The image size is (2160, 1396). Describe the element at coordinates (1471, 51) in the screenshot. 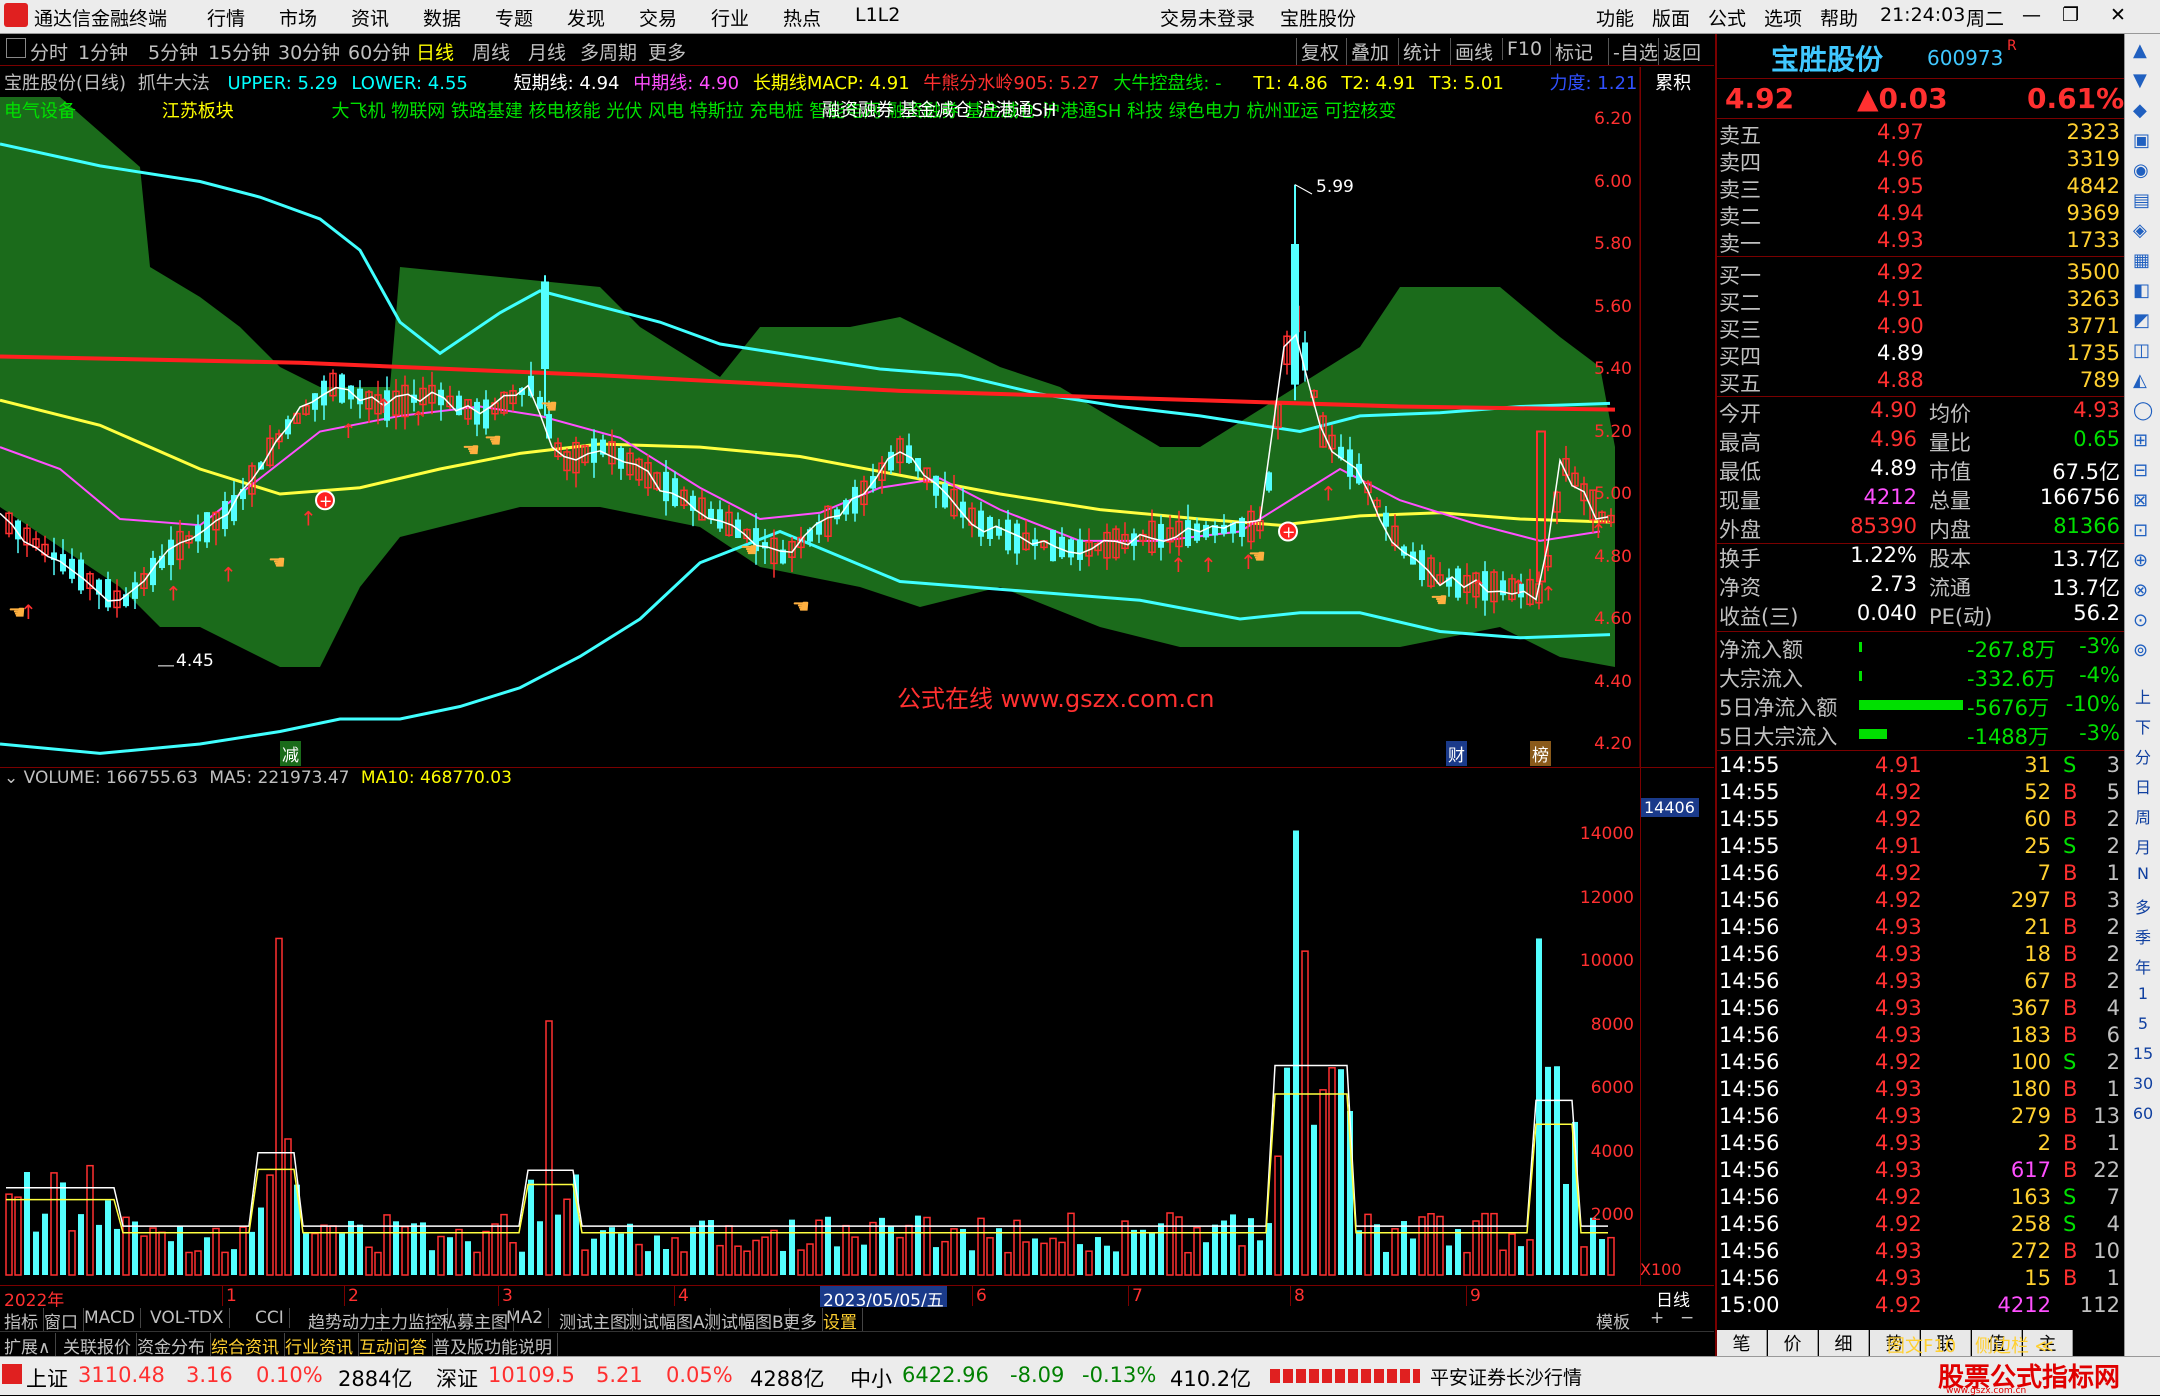

I see `tool-3: 画线` at that location.